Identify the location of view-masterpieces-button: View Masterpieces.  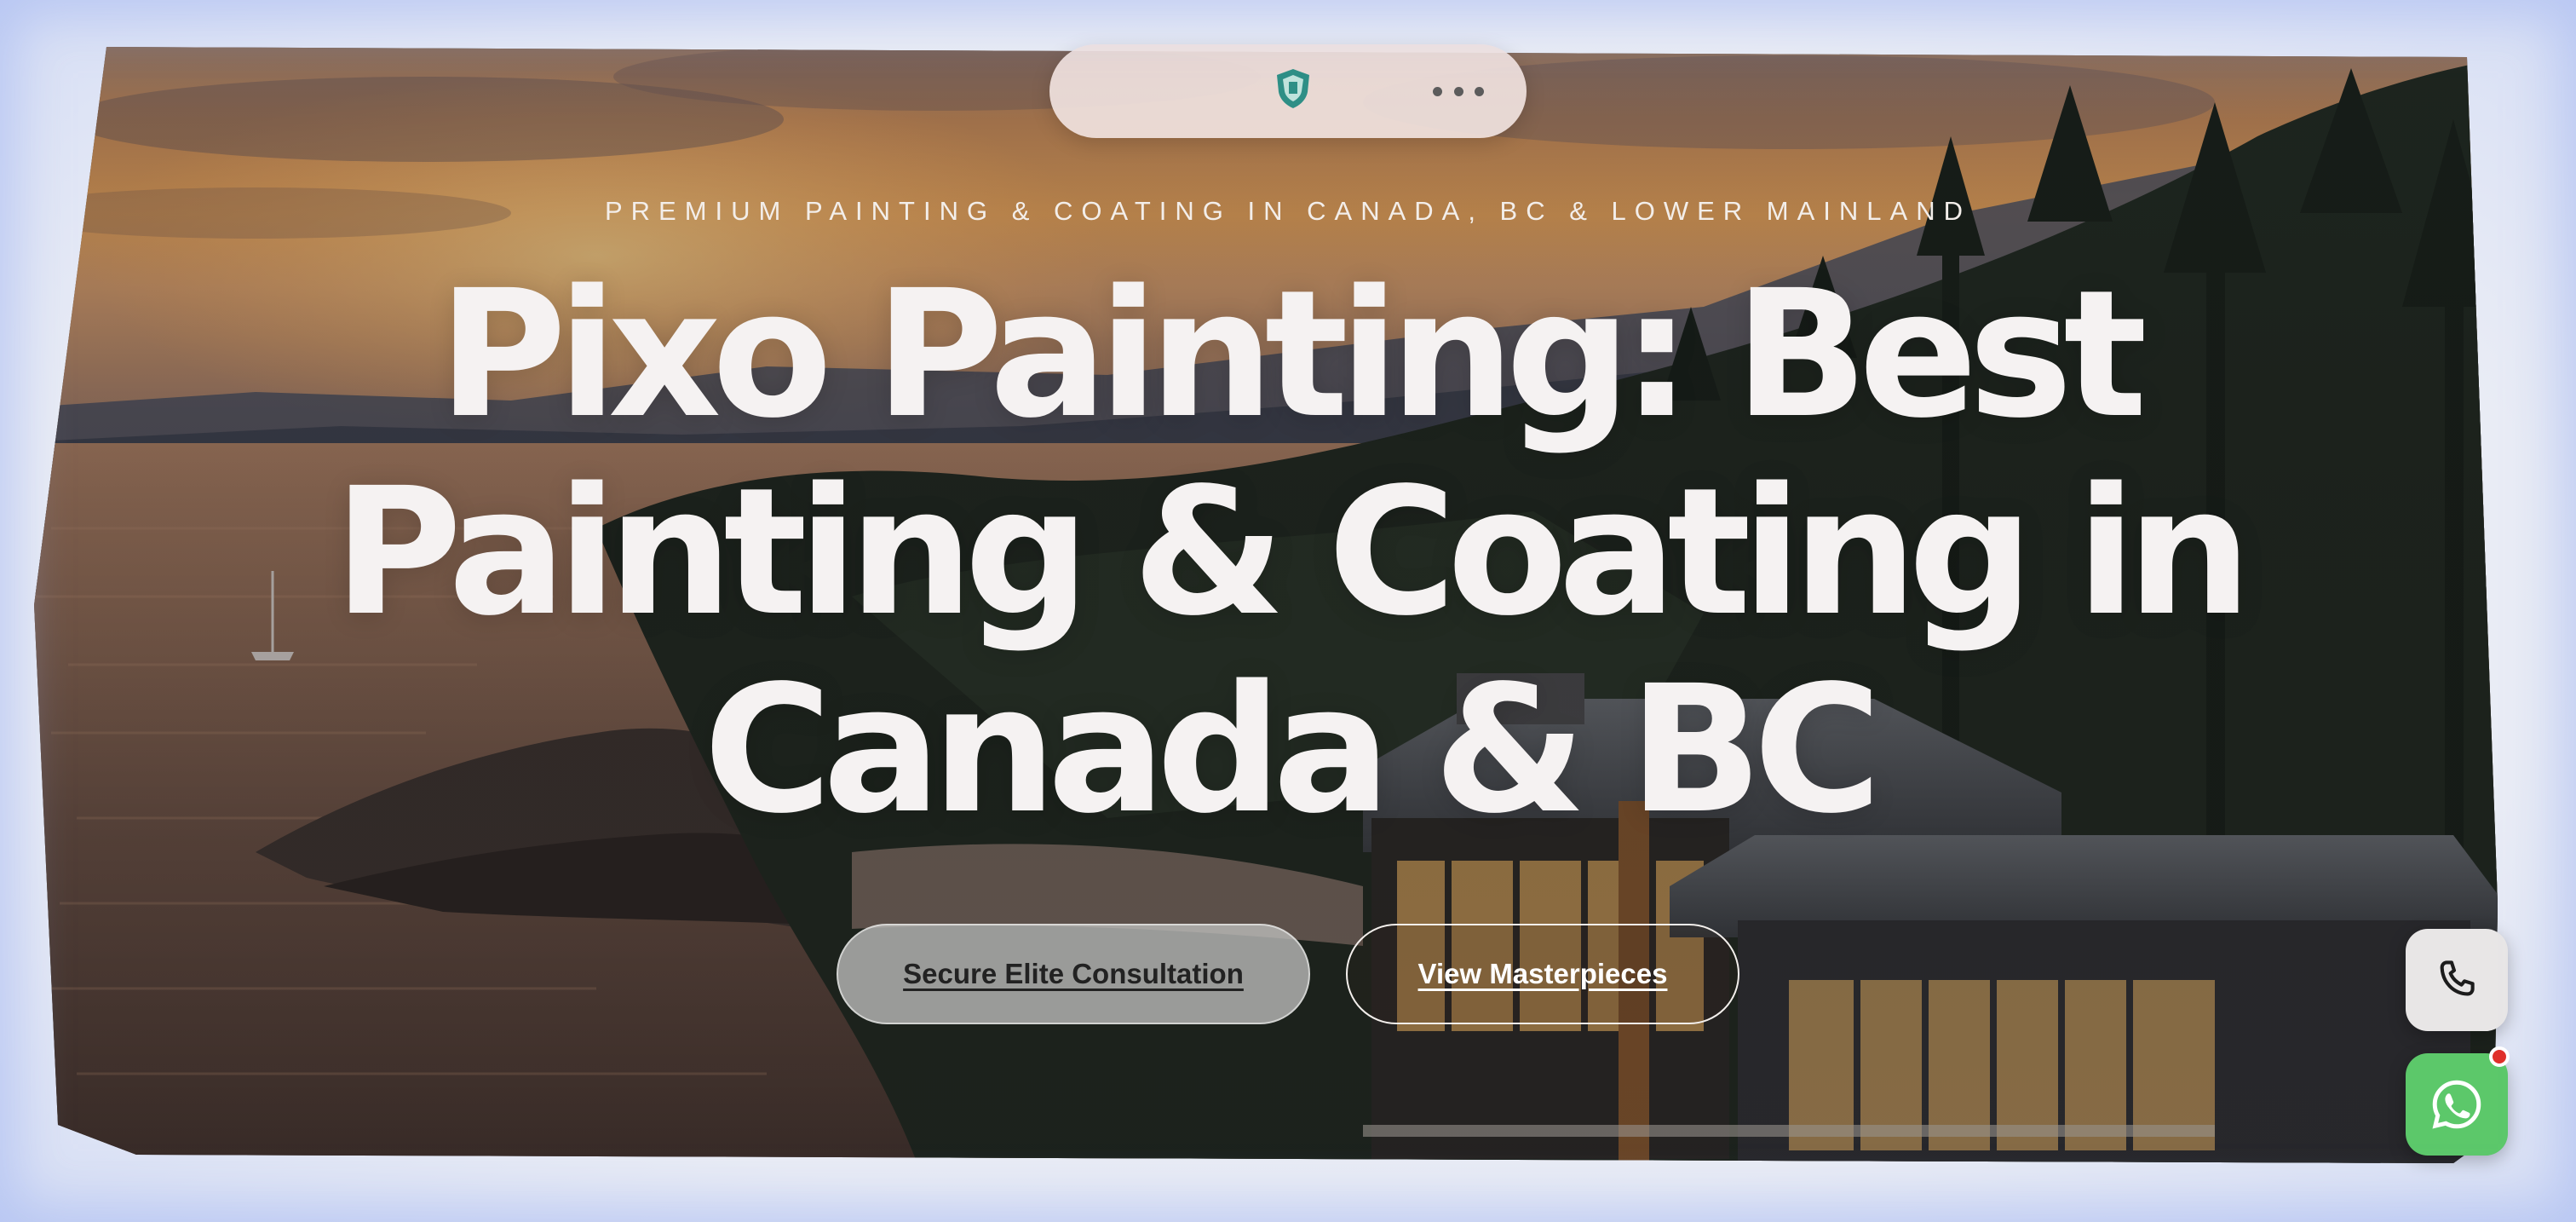
(1542, 974).